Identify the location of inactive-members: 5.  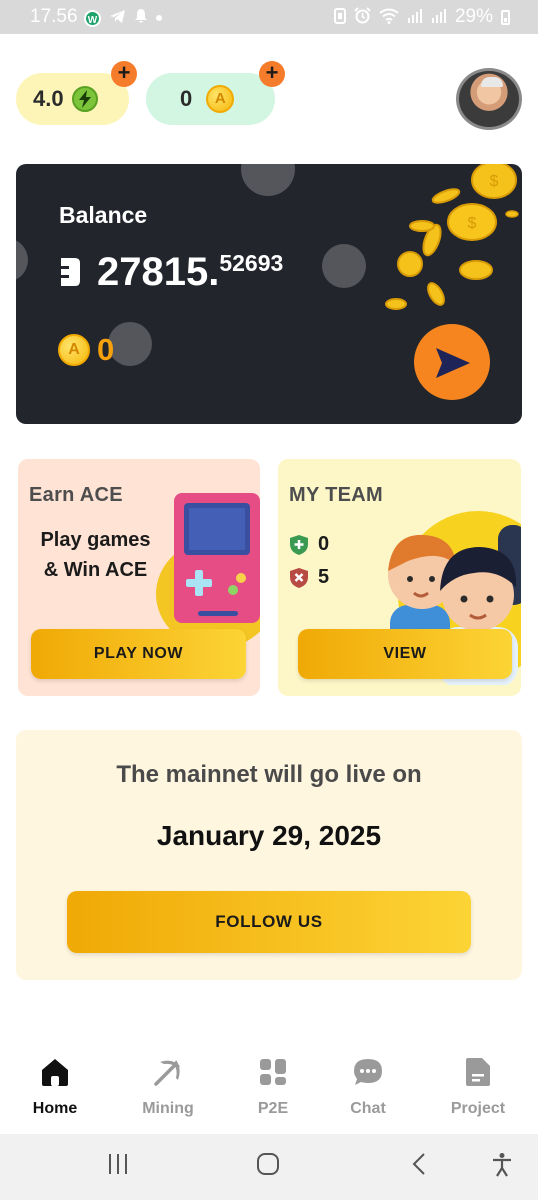
(309, 577).